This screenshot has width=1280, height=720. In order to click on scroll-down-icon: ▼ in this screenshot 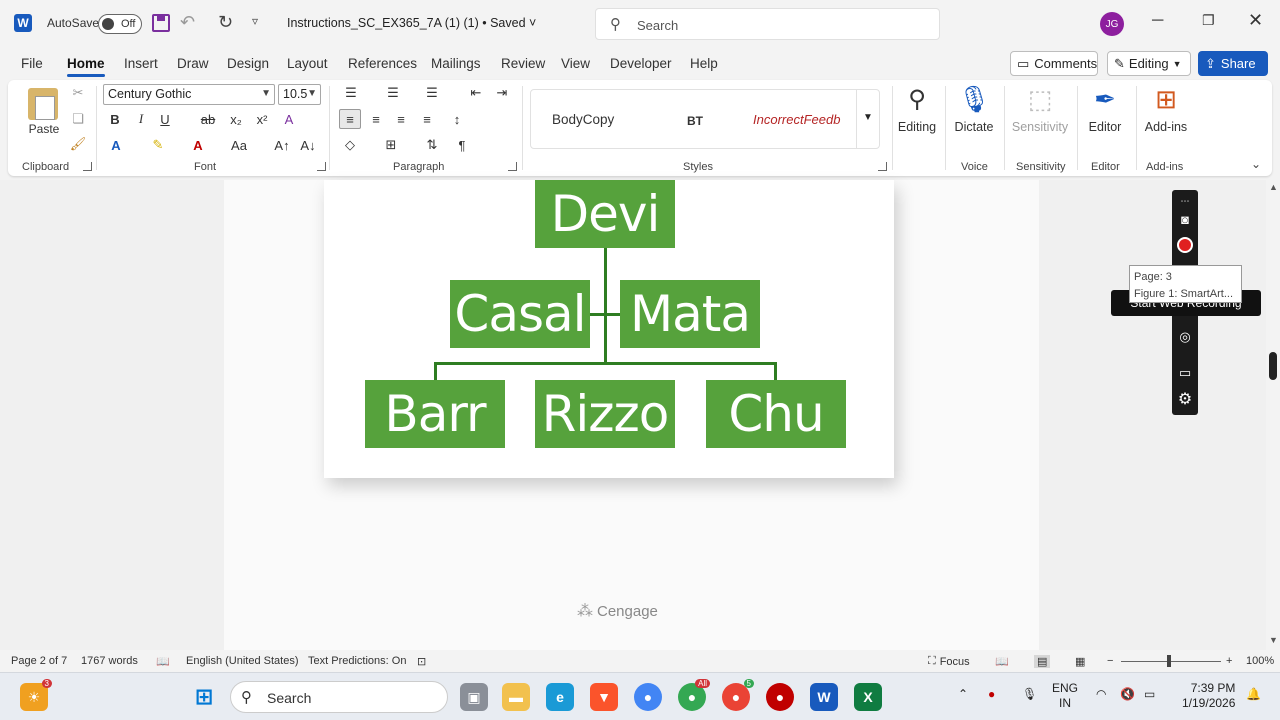, I will do `click(1273, 640)`.